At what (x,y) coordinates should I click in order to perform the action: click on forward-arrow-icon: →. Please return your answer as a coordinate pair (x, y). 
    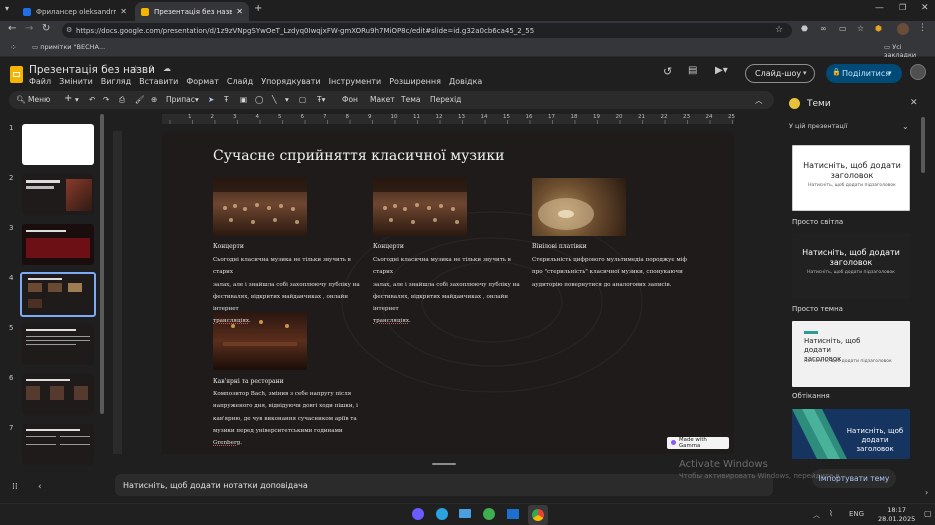
    Looking at the image, I should click on (29, 28).